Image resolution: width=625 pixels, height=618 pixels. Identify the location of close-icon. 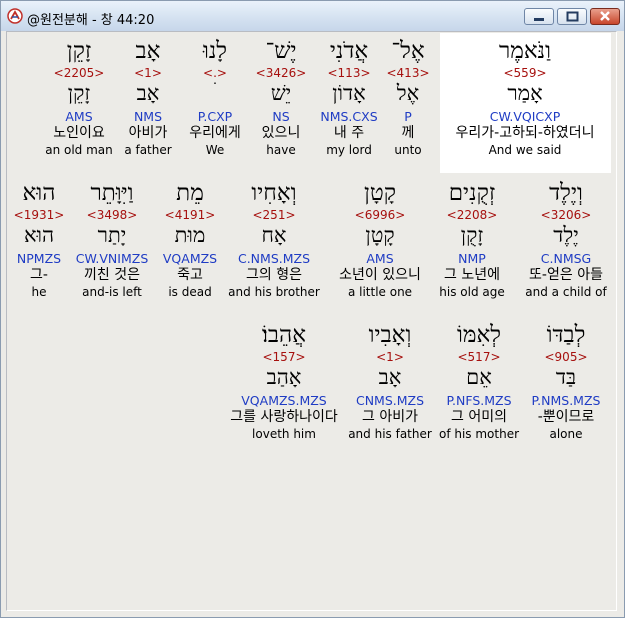
(605, 16).